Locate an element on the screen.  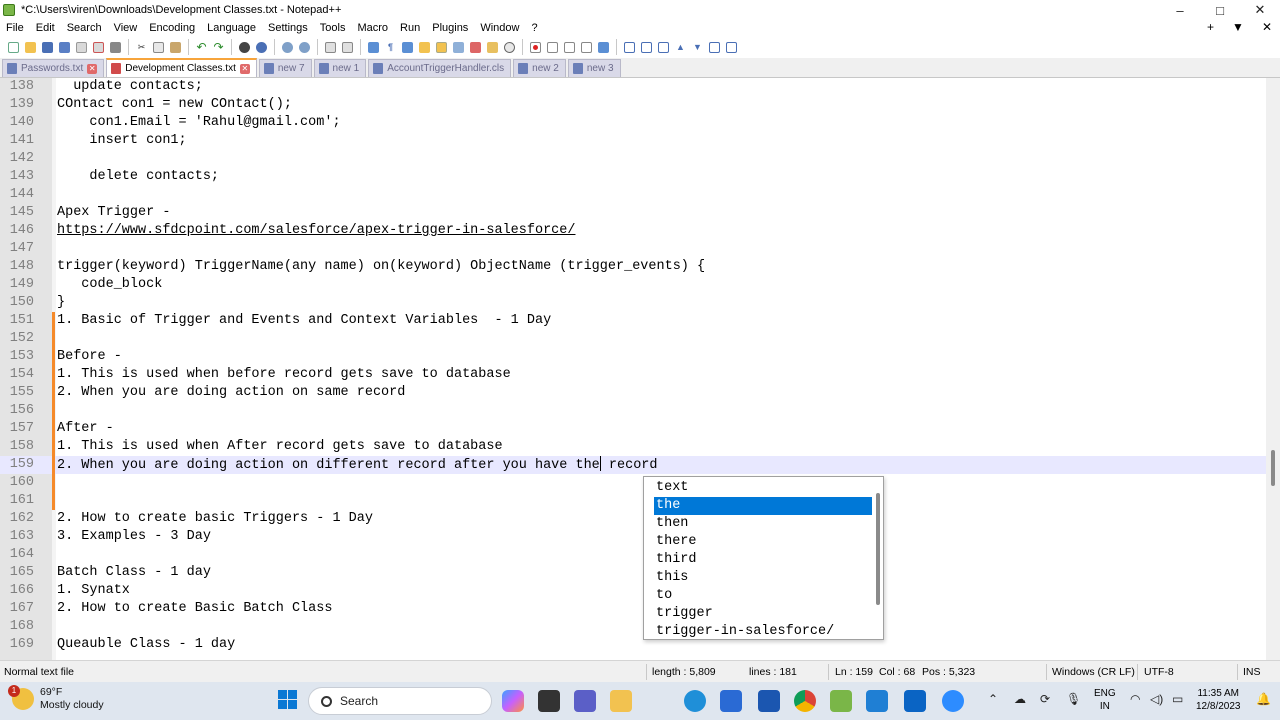
show-hidden-icons: ⌃ is located at coordinates (993, 699).